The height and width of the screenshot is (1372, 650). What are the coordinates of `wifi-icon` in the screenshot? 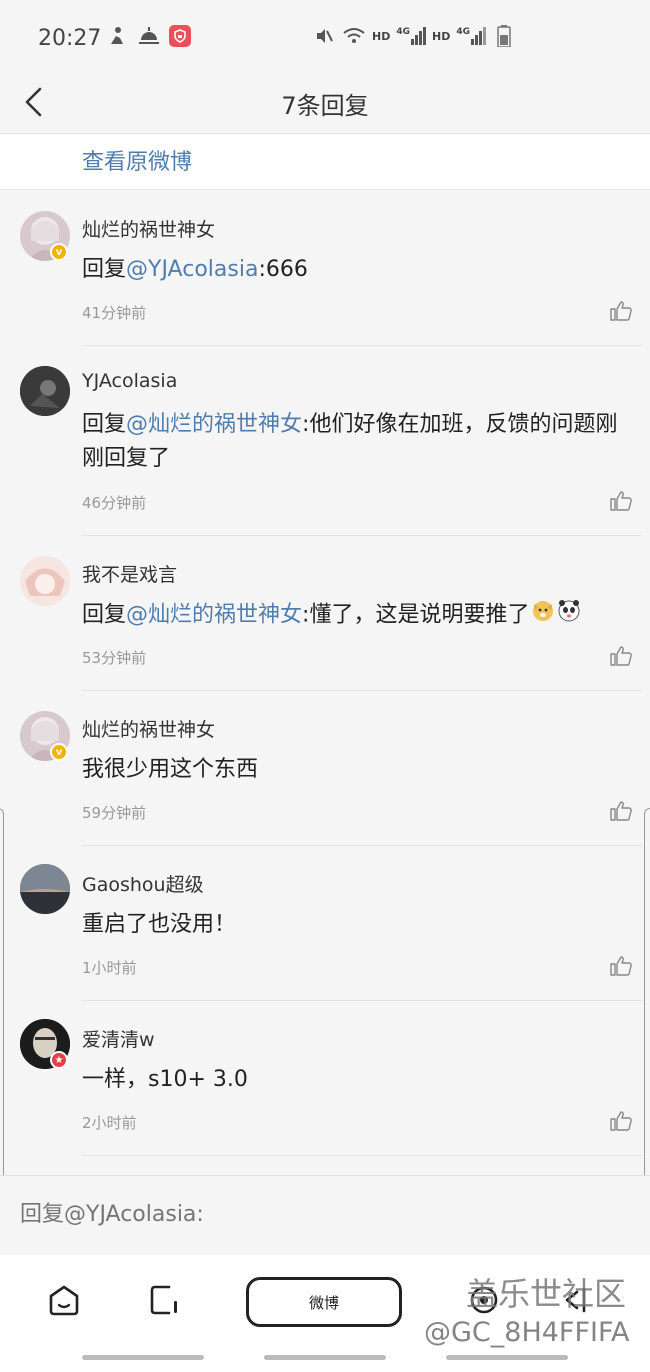 It's located at (354, 36).